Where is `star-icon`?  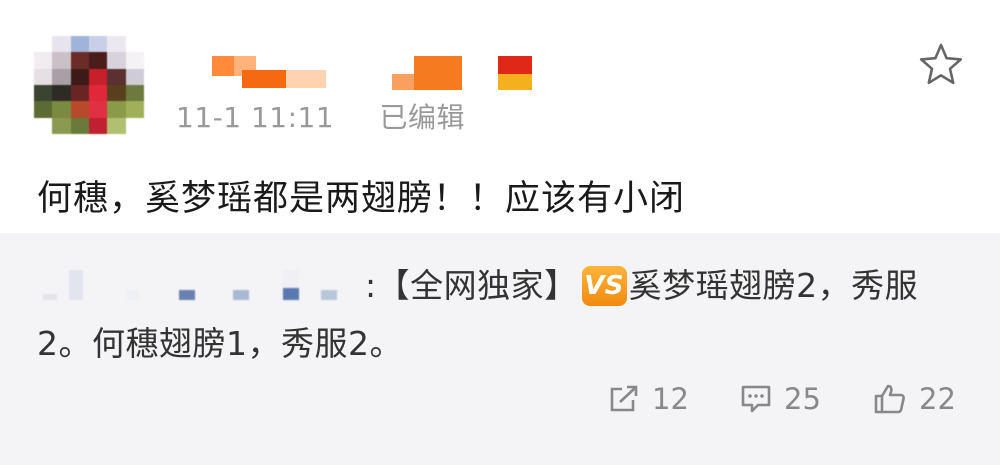 star-icon is located at coordinates (941, 64).